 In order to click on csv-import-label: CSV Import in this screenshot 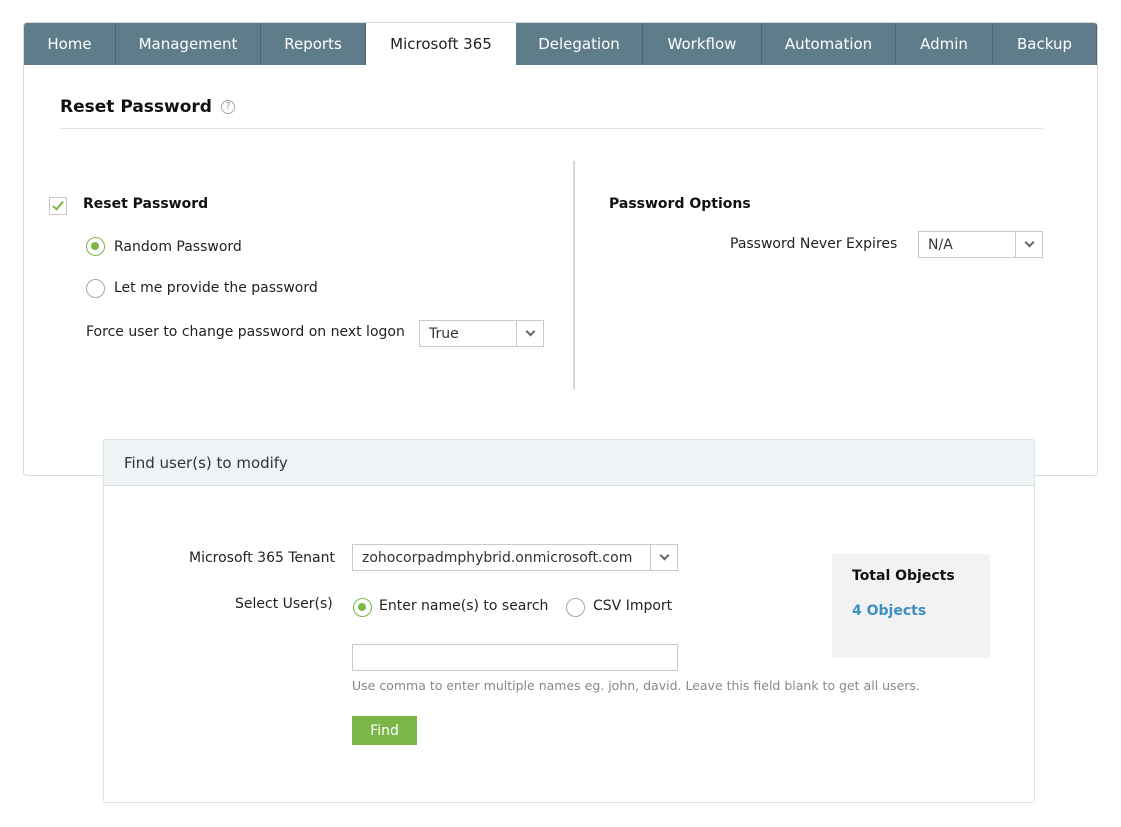, I will do `click(633, 606)`.